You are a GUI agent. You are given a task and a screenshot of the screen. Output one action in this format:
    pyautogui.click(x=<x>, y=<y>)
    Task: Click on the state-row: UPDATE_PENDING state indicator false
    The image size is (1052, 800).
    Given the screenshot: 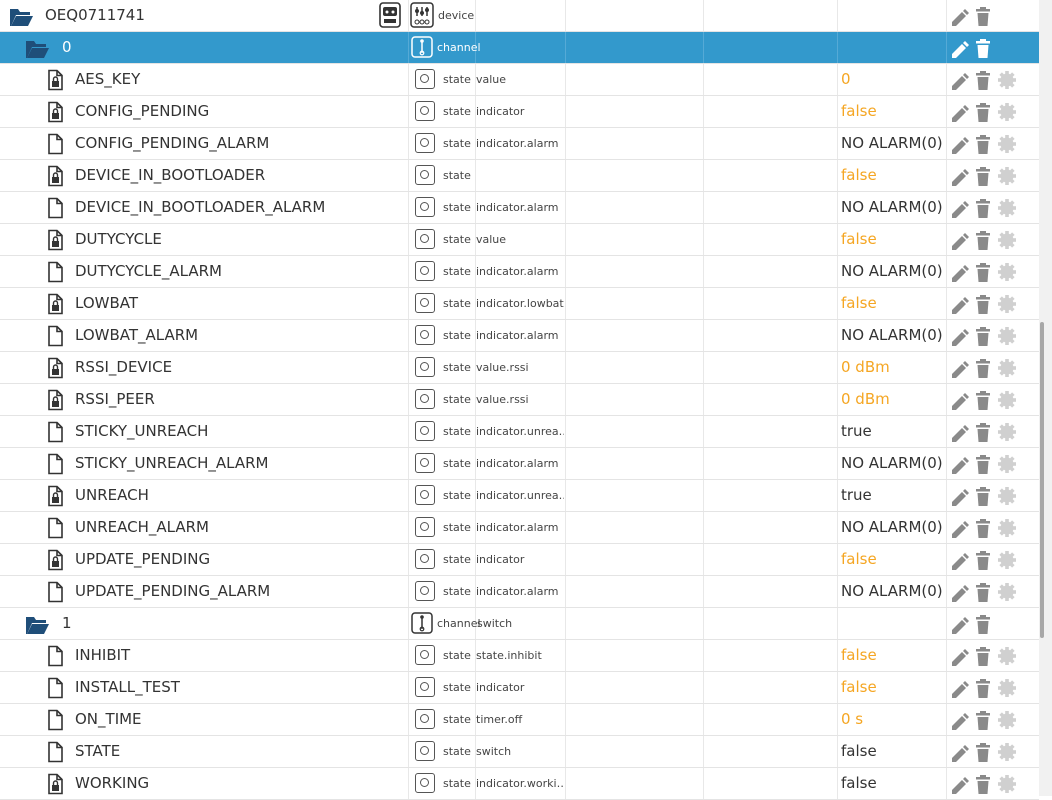 What is the action you would take?
    pyautogui.click(x=519, y=560)
    